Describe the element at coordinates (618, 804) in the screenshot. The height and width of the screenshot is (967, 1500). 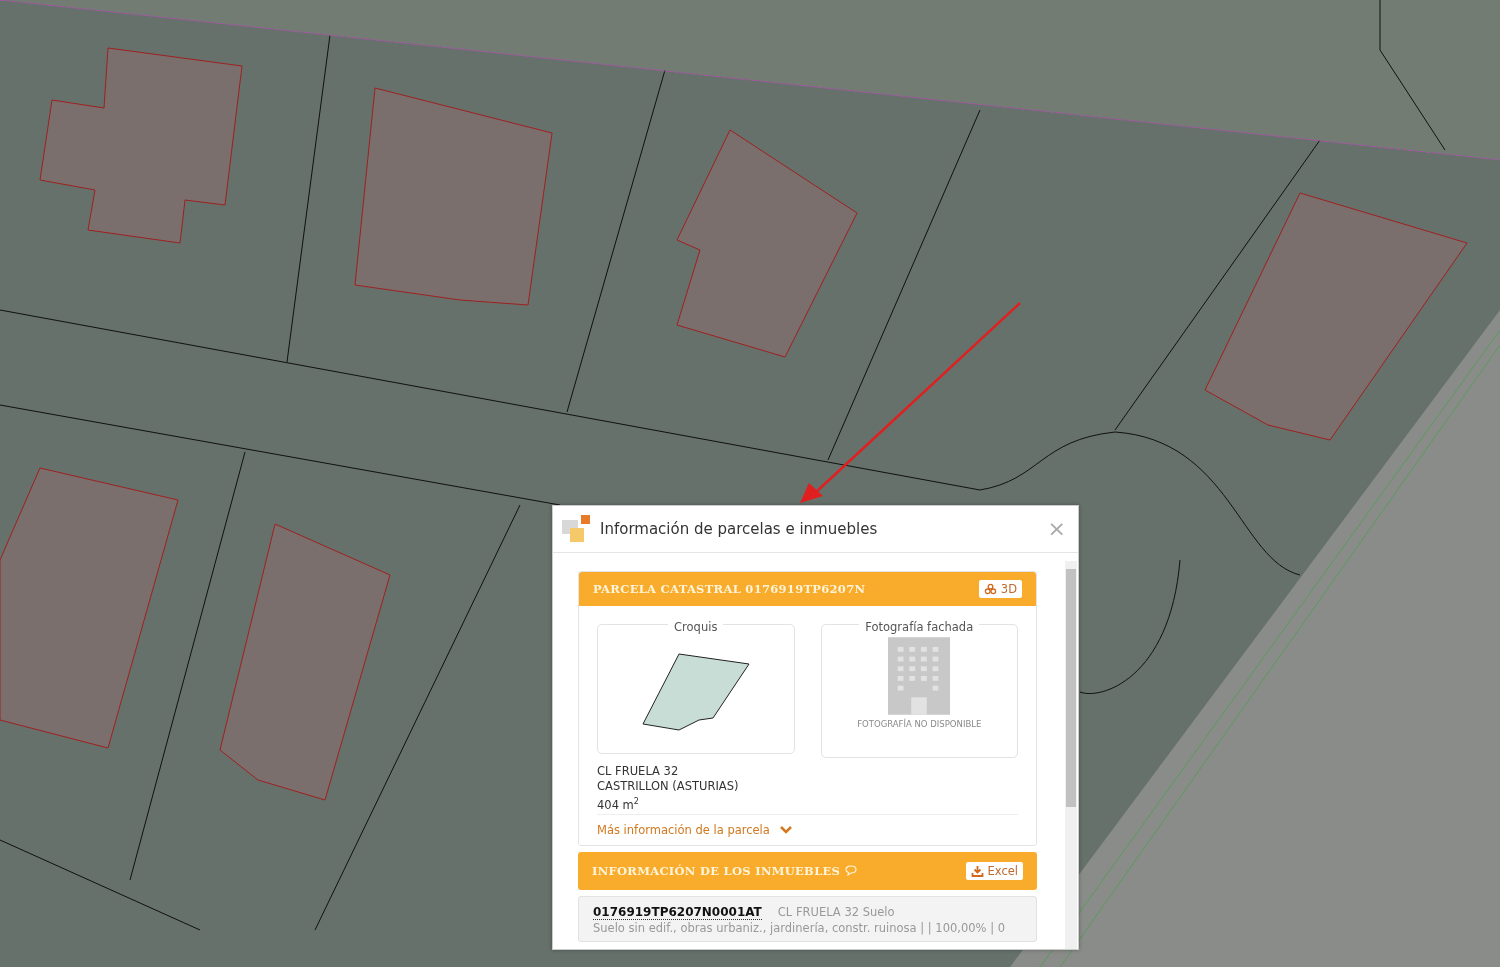
I see `address-line: 404 m$^{2}$` at that location.